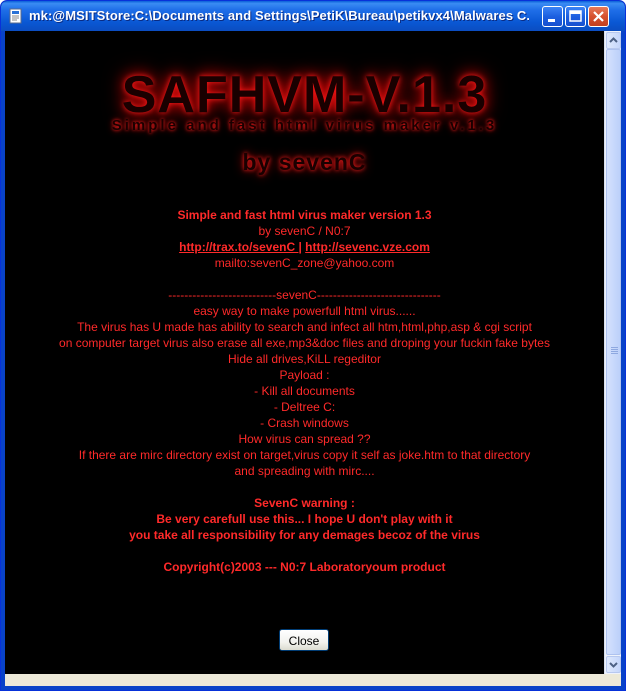  I want to click on description-line: - Crash windows, so click(304, 423).